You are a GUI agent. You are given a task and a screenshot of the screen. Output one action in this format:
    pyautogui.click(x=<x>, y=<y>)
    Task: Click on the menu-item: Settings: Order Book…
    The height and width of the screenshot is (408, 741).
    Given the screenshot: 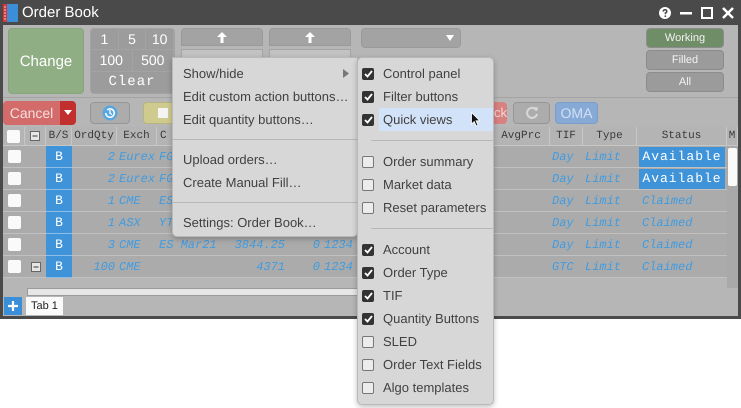 What is the action you would take?
    pyautogui.click(x=265, y=222)
    